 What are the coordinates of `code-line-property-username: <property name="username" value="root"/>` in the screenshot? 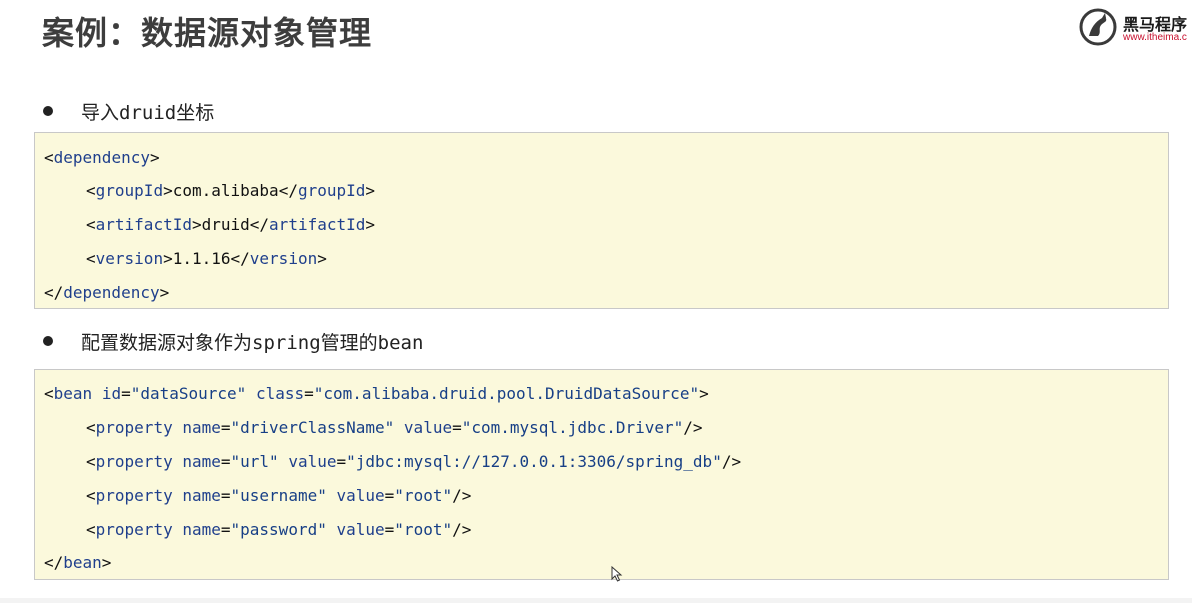 It's located at (279, 495).